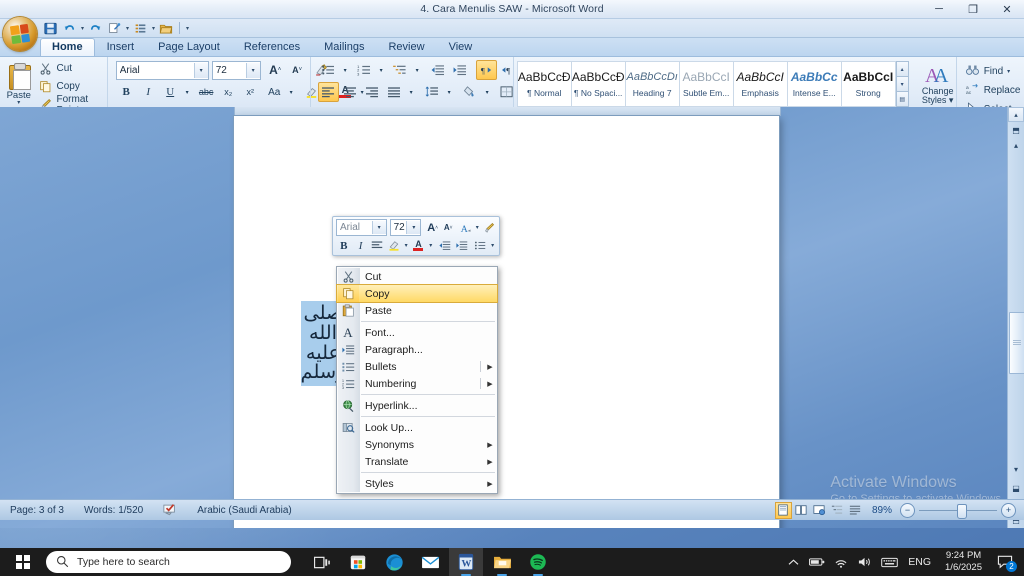  Describe the element at coordinates (907, 510) in the screenshot. I see `zoom-out-button: −` at that location.